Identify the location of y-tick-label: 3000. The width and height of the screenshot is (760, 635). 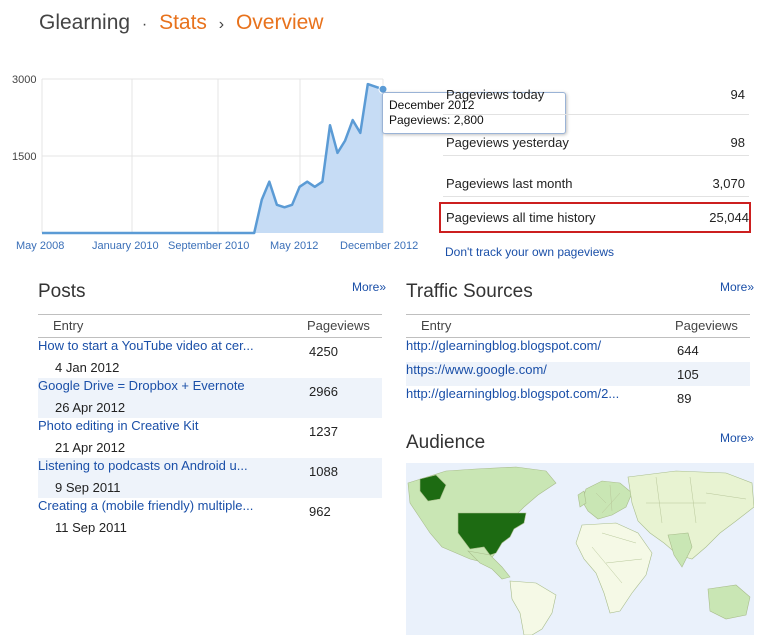
(24, 80).